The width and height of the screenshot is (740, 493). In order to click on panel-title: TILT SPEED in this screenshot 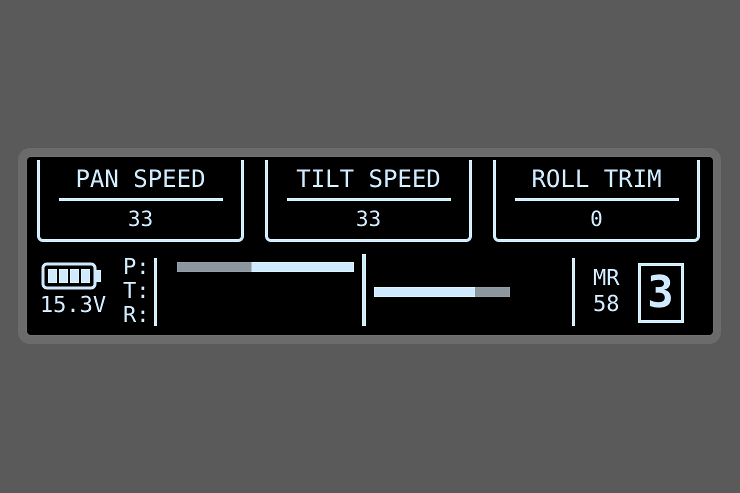, I will do `click(368, 179)`.